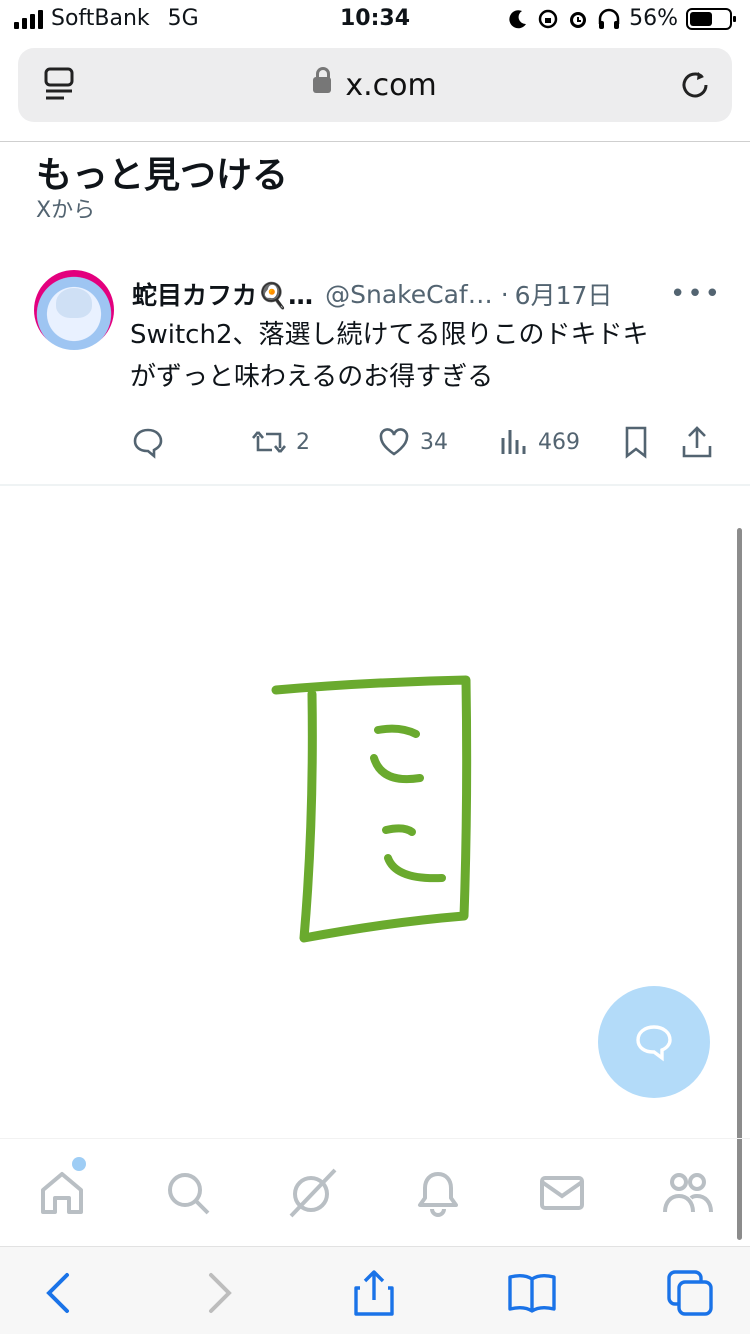  I want to click on retweet-count: 2, so click(303, 442).